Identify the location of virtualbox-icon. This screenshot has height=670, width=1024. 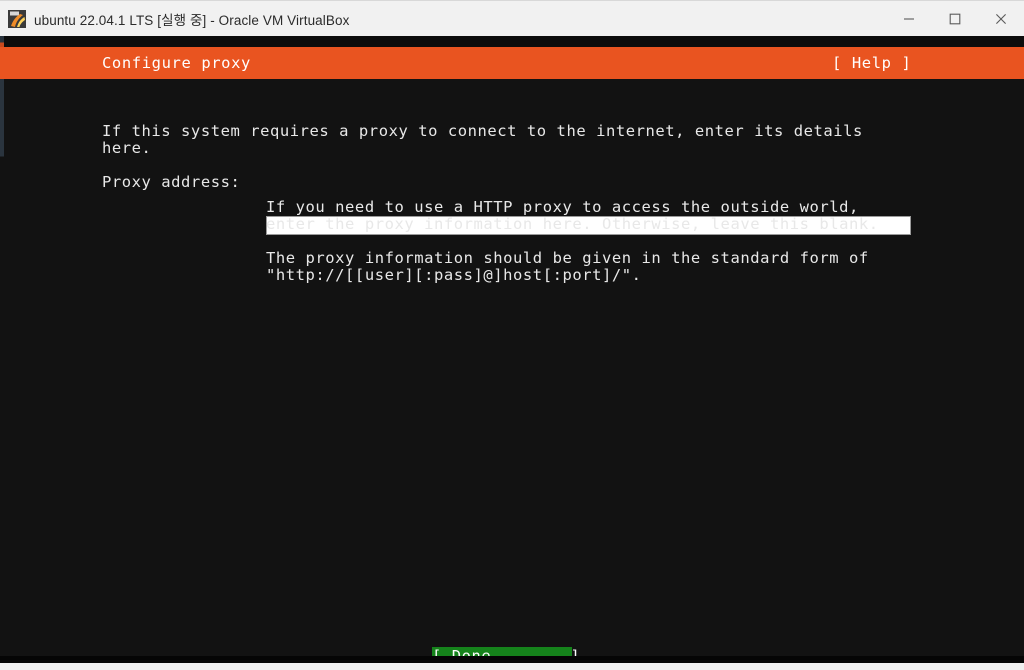
(17, 18).